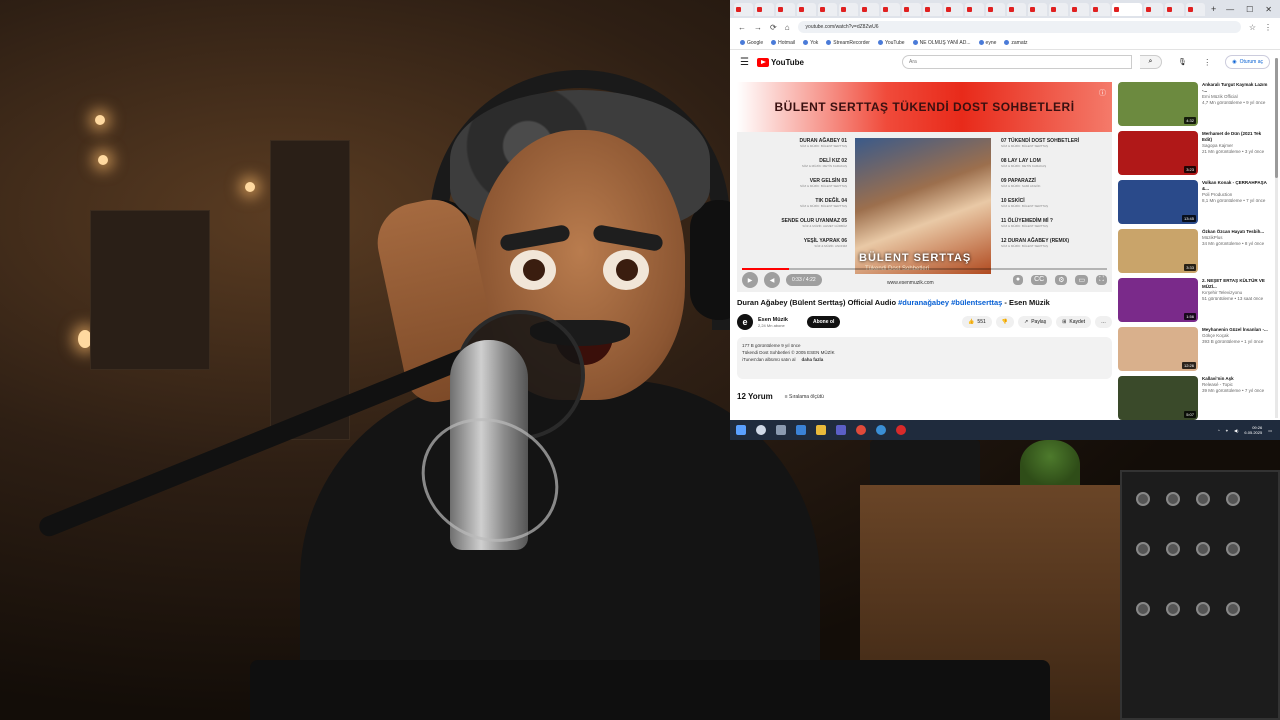 This screenshot has height=720, width=1280. Describe the element at coordinates (1039, 280) in the screenshot. I see `subtitles-icon: CC` at that location.